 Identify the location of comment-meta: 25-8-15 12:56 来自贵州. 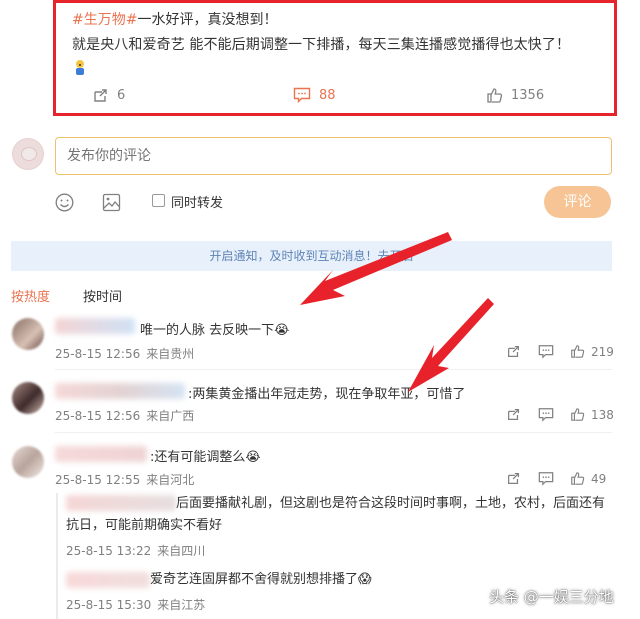
(124, 353).